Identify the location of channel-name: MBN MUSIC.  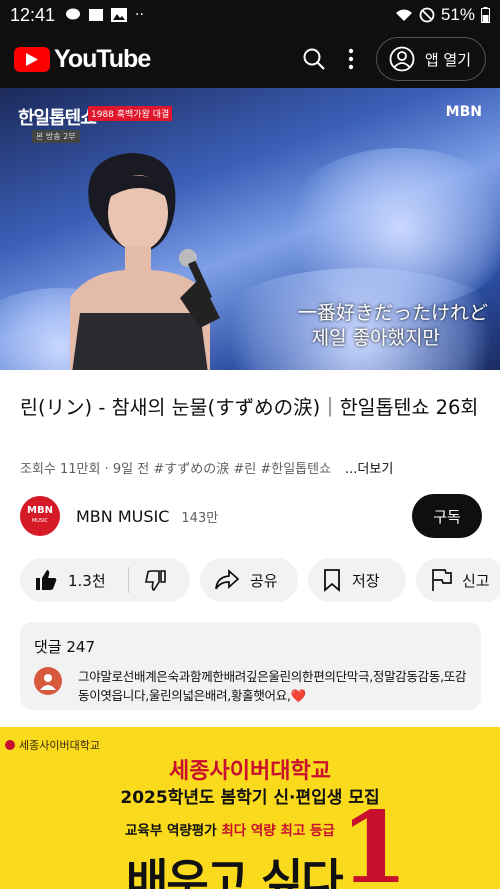
(122, 516).